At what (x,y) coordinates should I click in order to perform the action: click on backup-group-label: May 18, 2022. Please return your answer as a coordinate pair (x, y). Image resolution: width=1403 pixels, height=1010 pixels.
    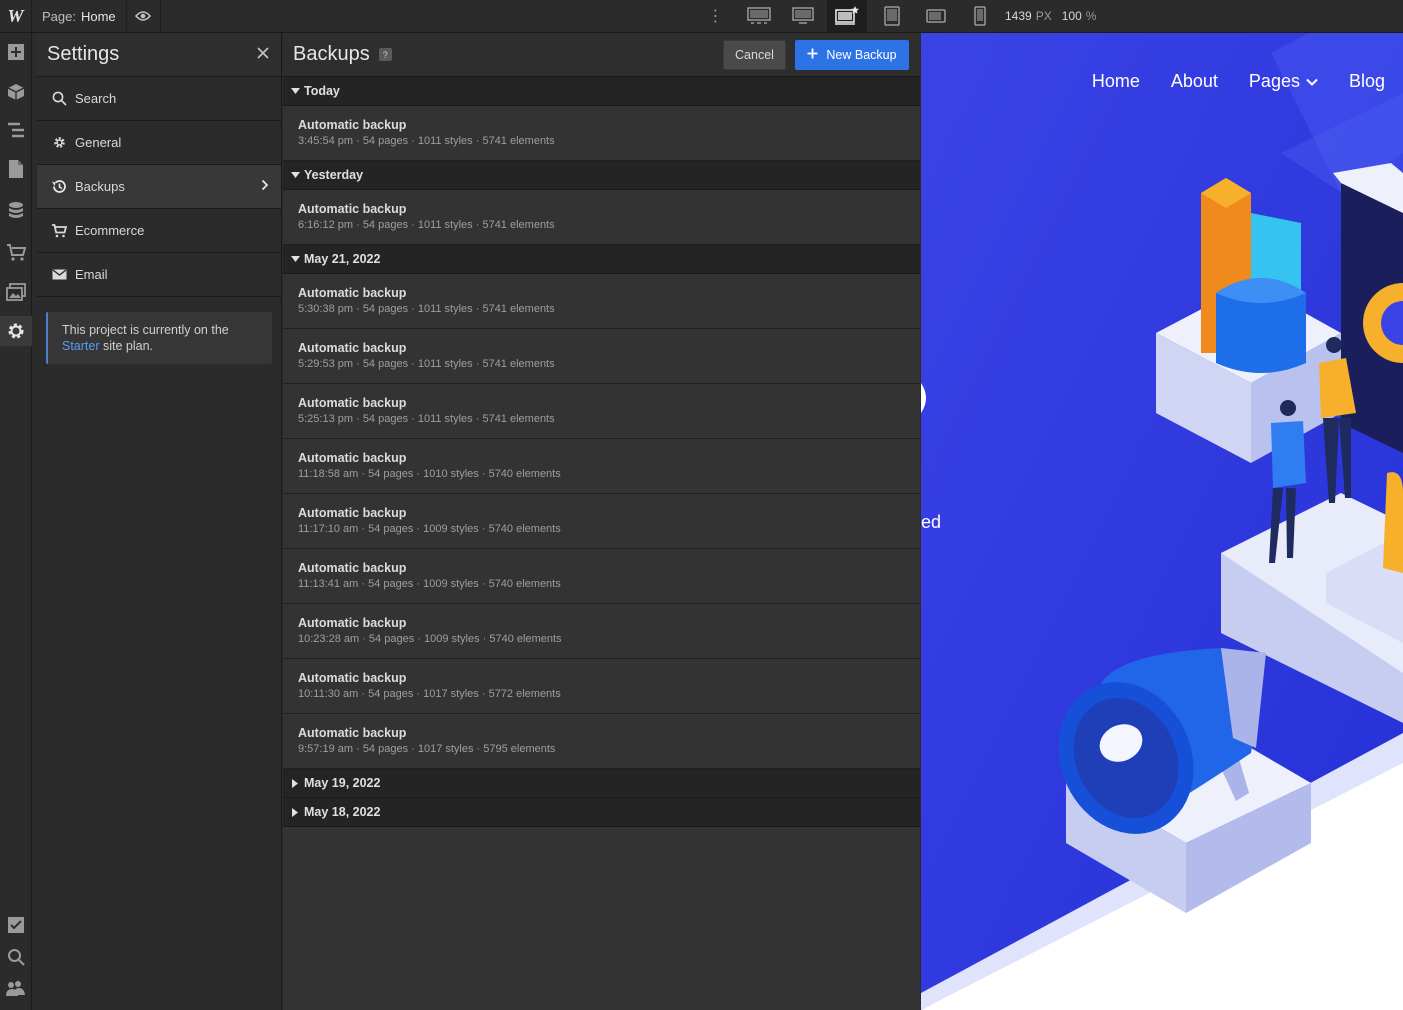
    Looking at the image, I should click on (342, 812).